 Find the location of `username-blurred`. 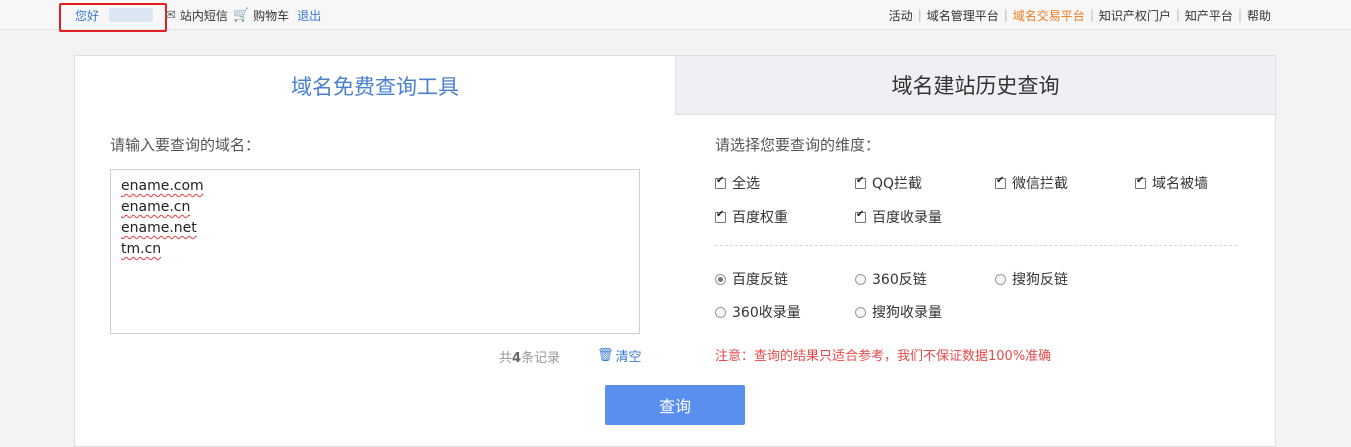

username-blurred is located at coordinates (131, 15).